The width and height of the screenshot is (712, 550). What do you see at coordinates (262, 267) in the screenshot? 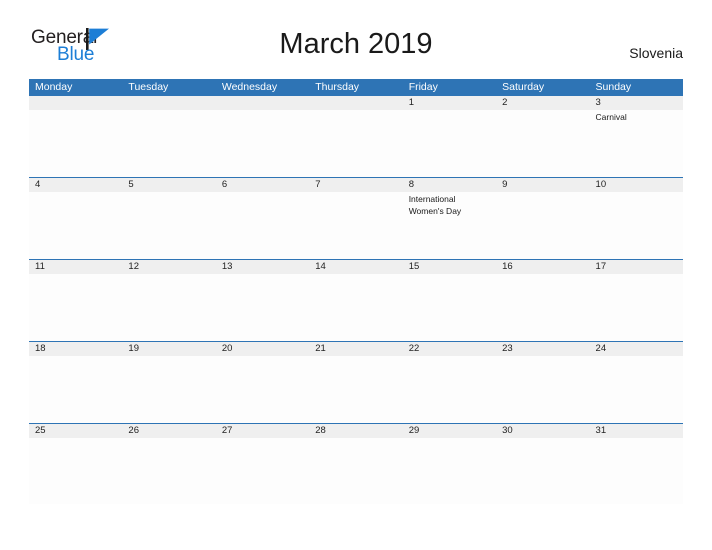
I see `day-number-band: 13` at bounding box center [262, 267].